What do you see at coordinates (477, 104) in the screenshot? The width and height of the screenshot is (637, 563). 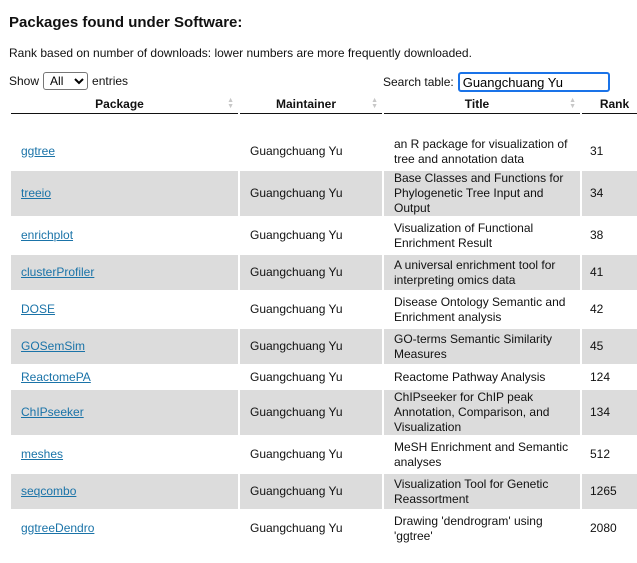 I see `column-label: Title` at bounding box center [477, 104].